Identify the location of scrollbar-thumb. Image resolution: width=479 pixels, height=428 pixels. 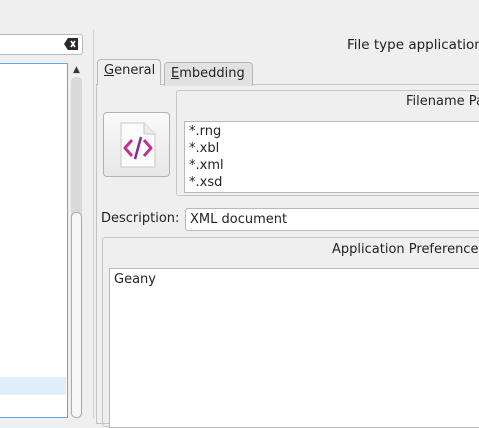
(76, 315).